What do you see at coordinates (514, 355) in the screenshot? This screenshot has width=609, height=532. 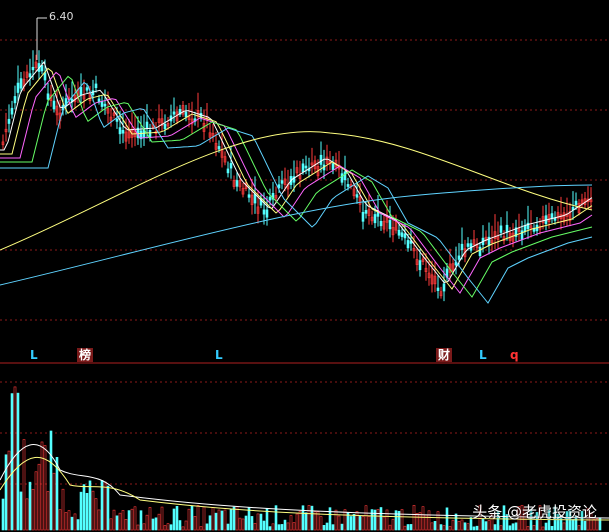 I see `event-marker-q: q` at bounding box center [514, 355].